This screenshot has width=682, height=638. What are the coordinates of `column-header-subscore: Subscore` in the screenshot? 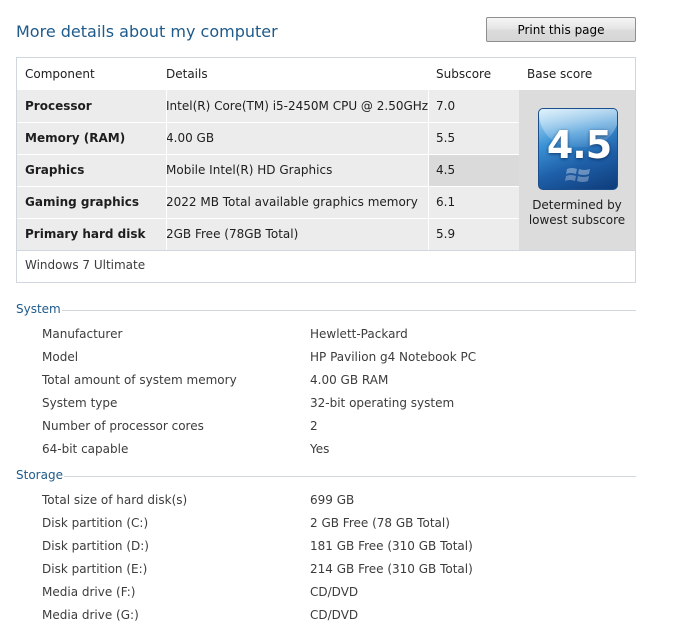 It's located at (464, 74).